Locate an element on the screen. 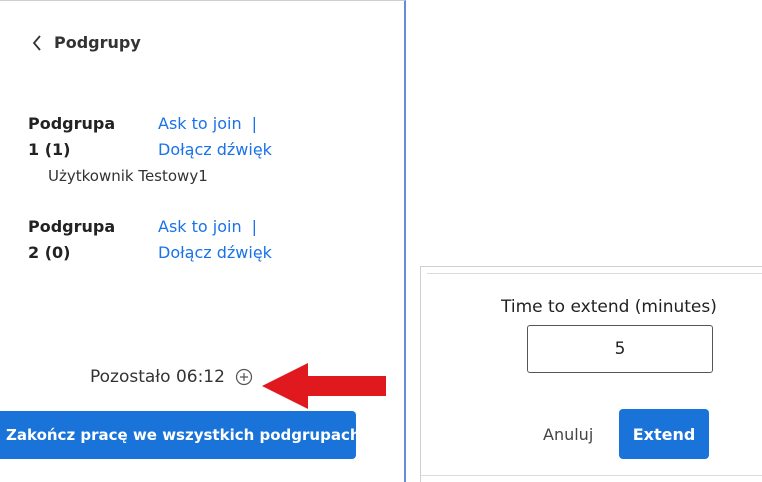  plus-circle-icon is located at coordinates (244, 377).